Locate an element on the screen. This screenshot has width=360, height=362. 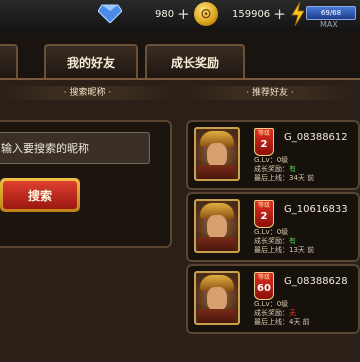
add-gems-button: + is located at coordinates (183, 14).